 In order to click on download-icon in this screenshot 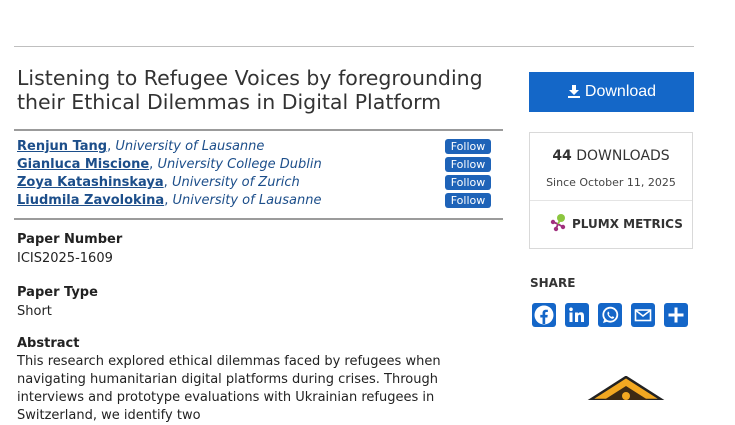, I will do `click(576, 91)`.